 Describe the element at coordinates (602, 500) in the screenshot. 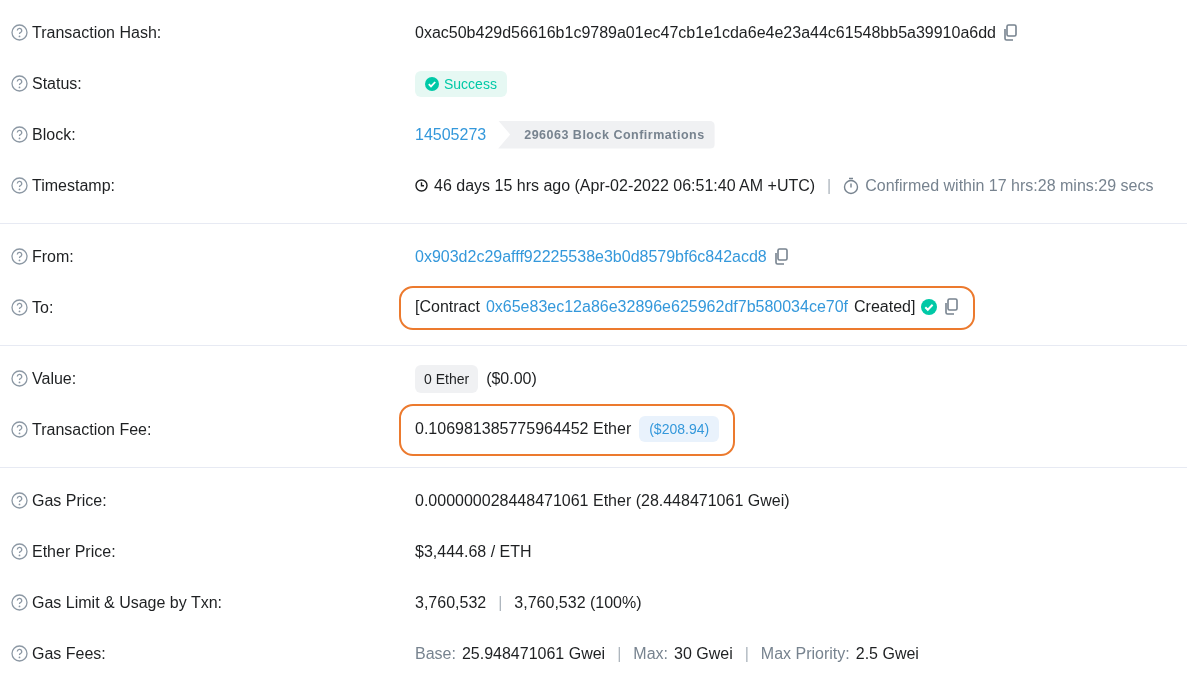

I see `value-text: 0.000000028448471061 Ether (28.448471061 Gwei)` at that location.